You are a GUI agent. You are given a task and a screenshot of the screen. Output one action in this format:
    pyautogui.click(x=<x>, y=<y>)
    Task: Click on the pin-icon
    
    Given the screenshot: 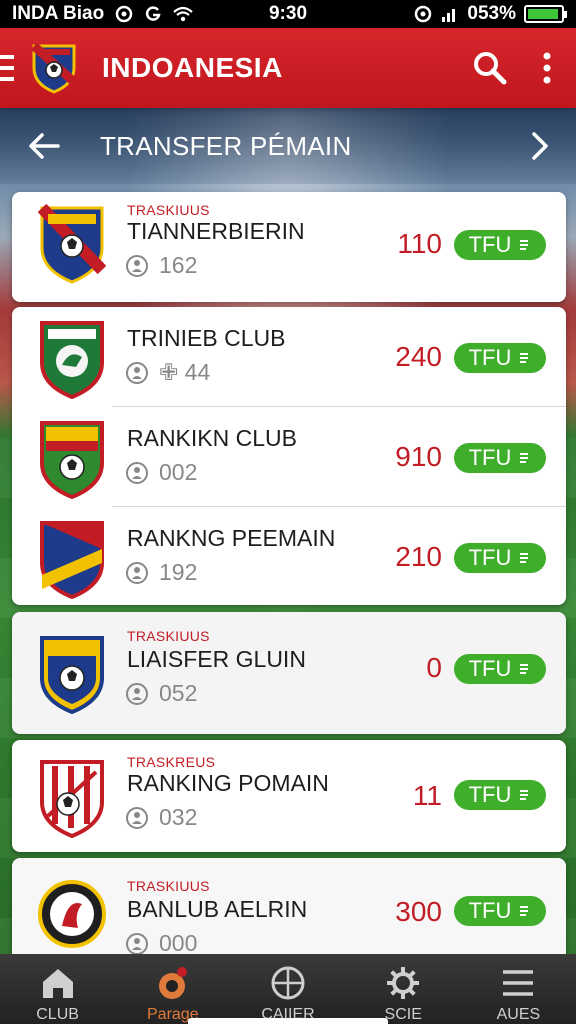 What is the action you would take?
    pyautogui.click(x=172, y=983)
    